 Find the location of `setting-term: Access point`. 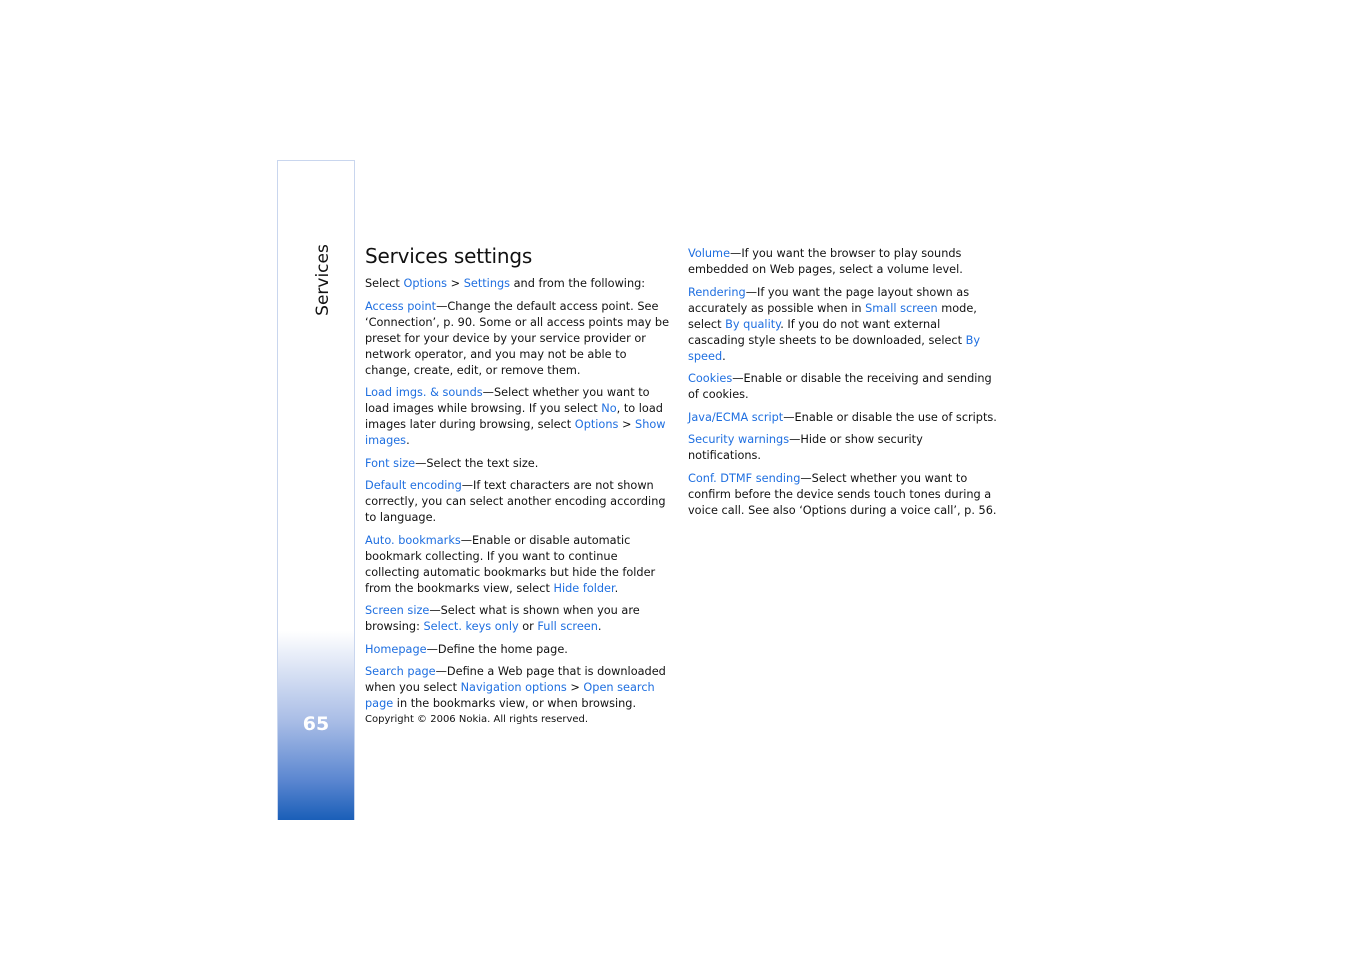

setting-term: Access point is located at coordinates (401, 306).